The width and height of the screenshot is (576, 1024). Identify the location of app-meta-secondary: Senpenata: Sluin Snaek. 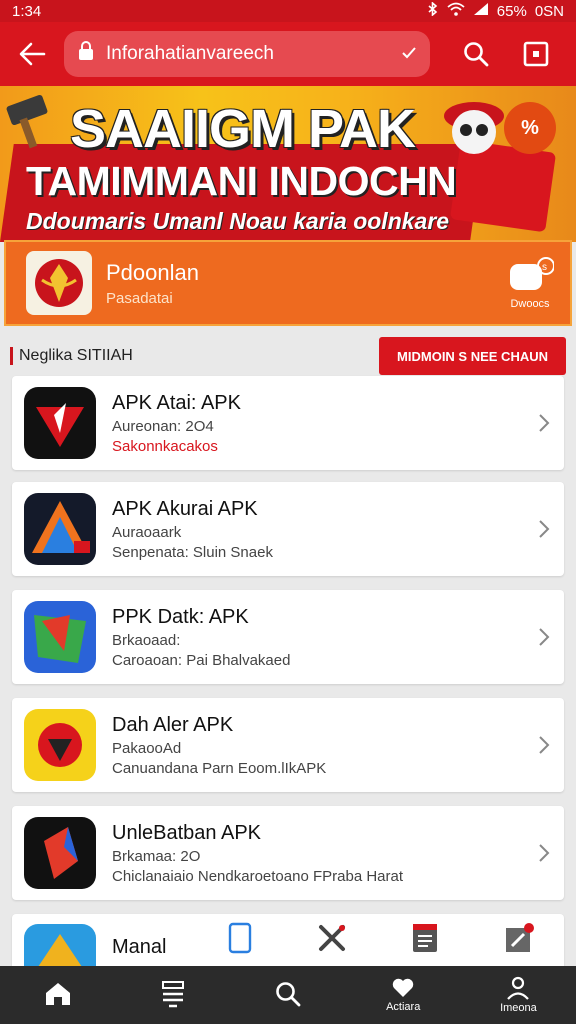
(192, 552).